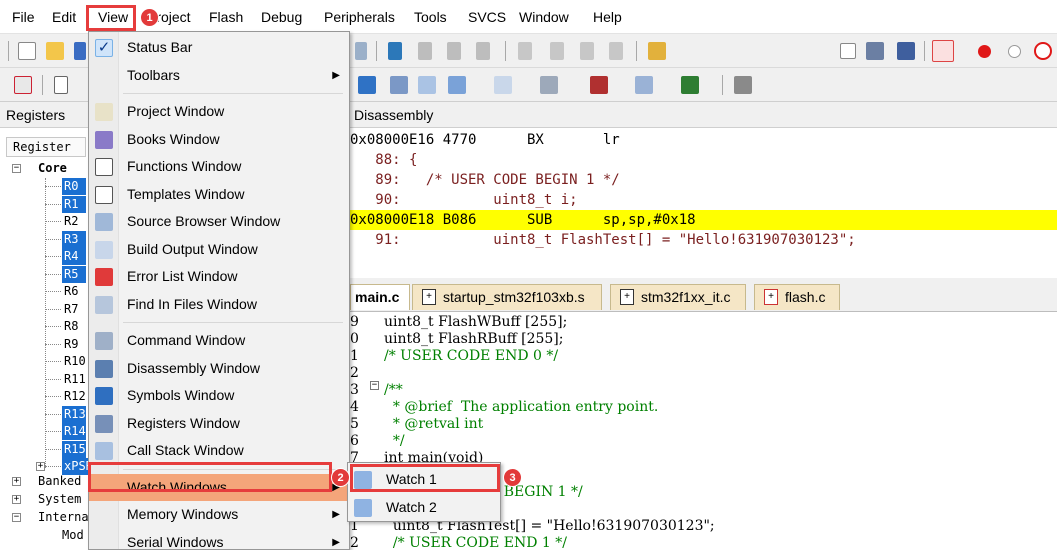 This screenshot has width=1057, height=550. I want to click on register-r10: R10, so click(74, 361).